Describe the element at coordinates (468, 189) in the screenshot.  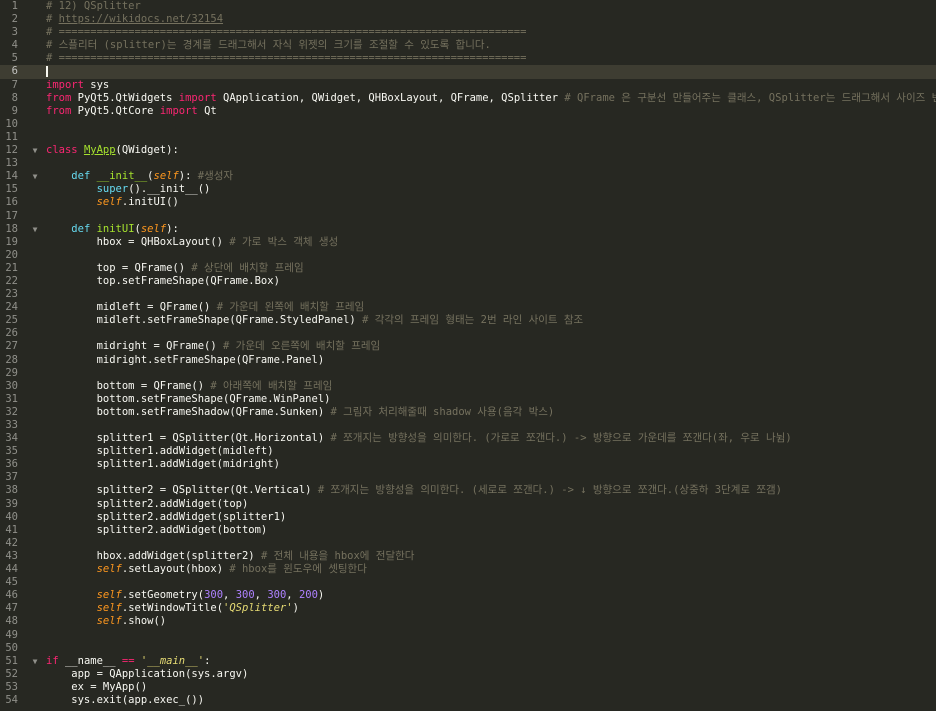
I see `code-line: 15 super().__init__()` at that location.